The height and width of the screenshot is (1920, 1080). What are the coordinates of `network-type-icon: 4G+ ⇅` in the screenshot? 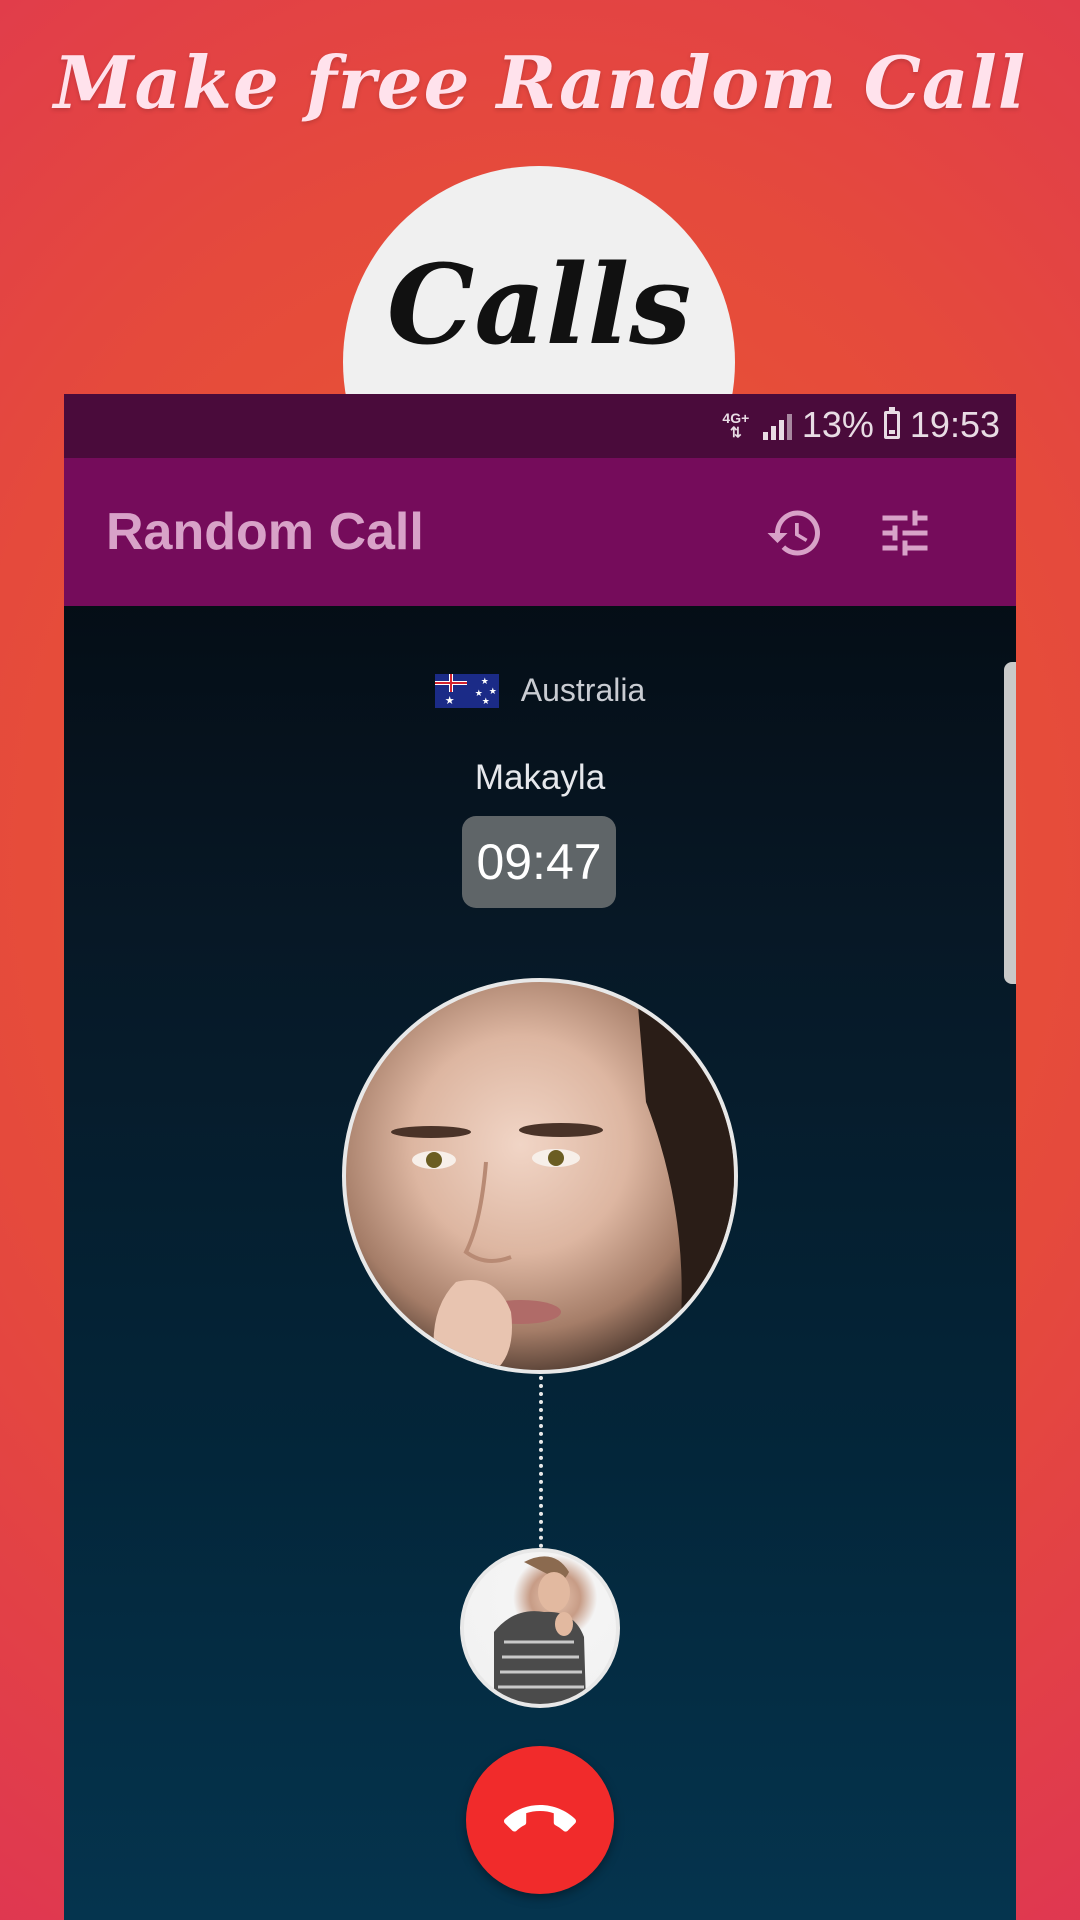 It's located at (736, 425).